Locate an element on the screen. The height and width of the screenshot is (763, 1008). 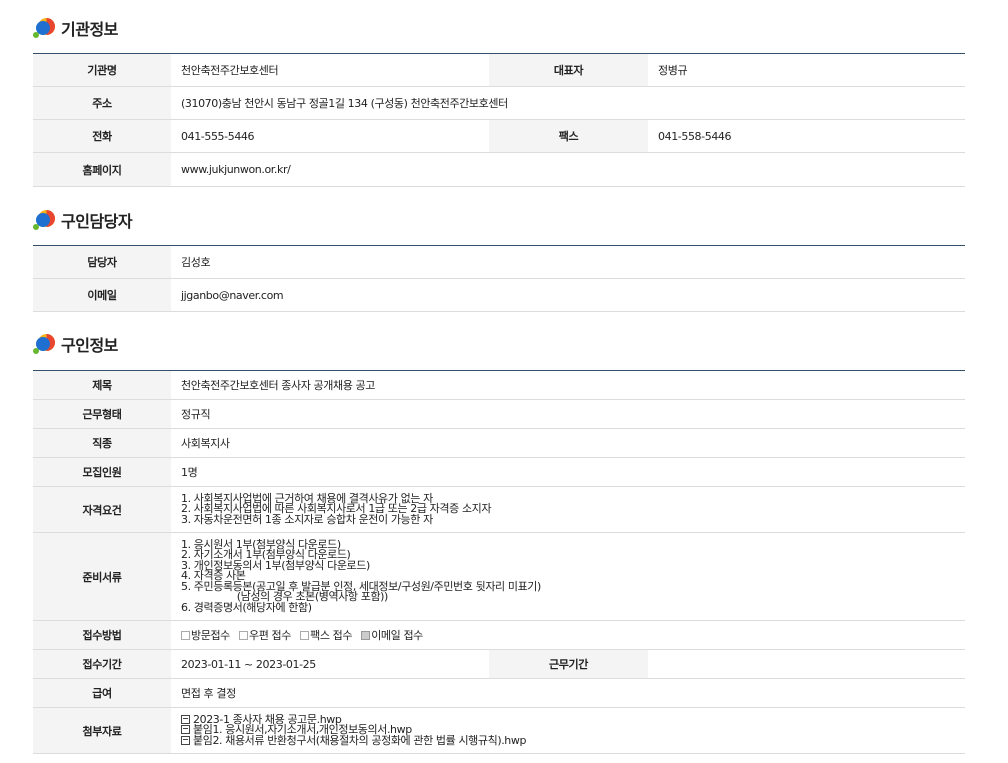
checked-checkbox-icon is located at coordinates (366, 635).